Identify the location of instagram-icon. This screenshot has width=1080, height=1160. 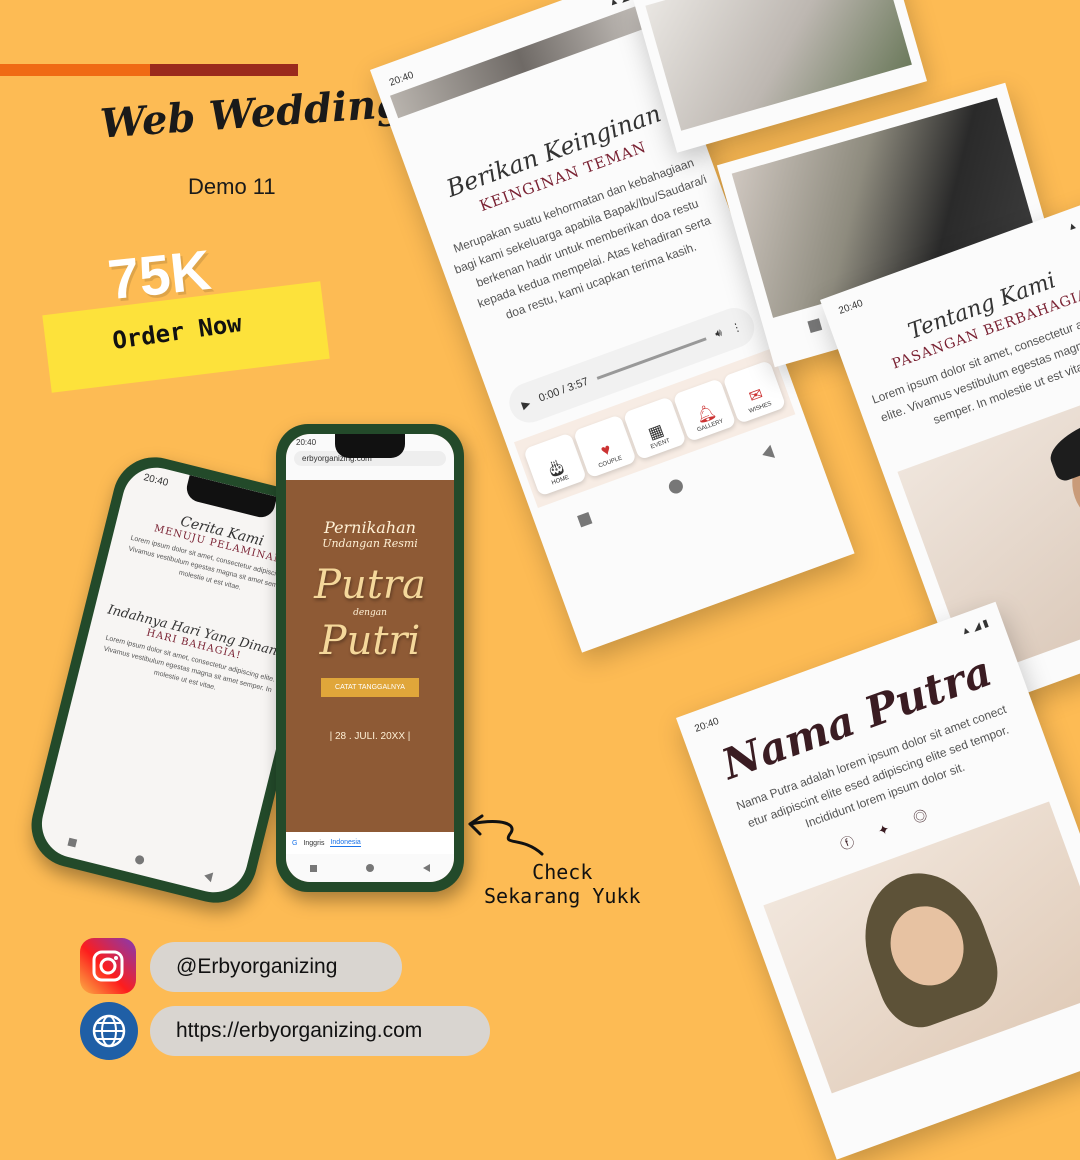
(108, 966).